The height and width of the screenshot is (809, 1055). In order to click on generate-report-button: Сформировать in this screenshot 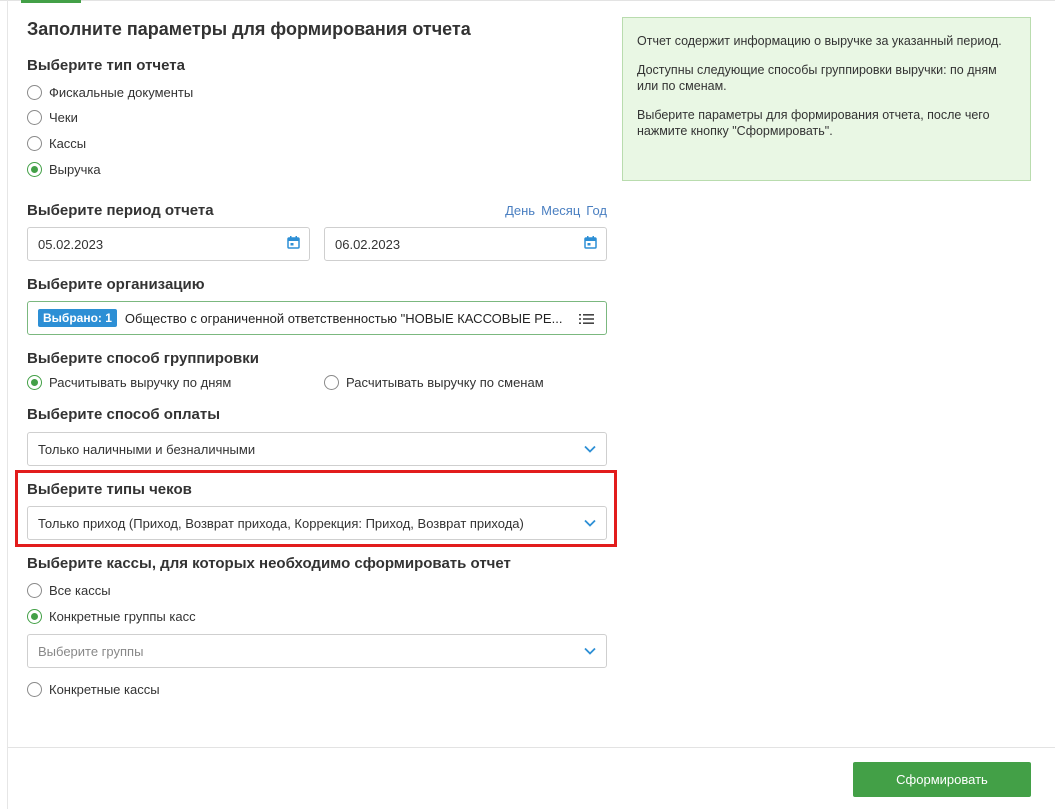, I will do `click(942, 779)`.